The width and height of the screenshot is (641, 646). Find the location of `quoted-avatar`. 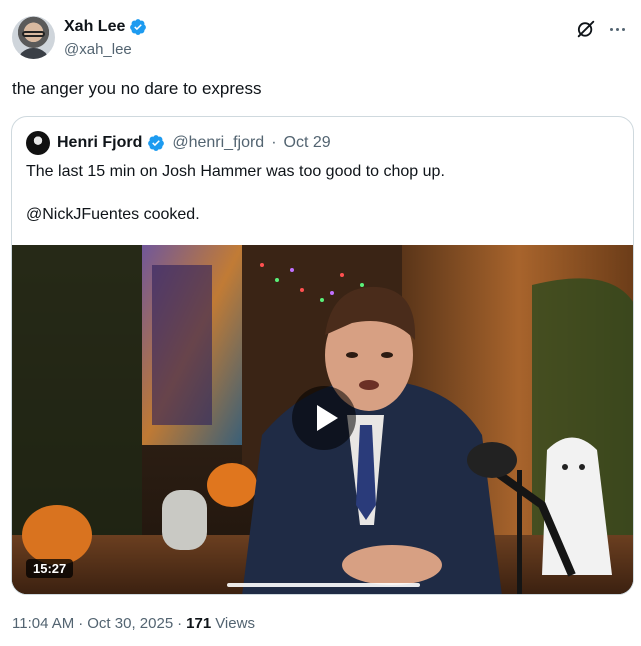

quoted-avatar is located at coordinates (38, 143).